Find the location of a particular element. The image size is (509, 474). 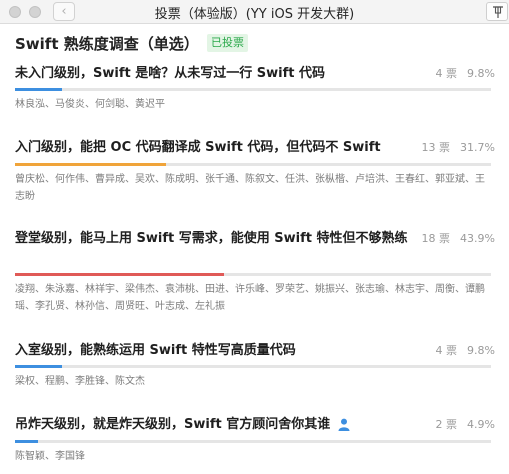

voted-badge: 已投票 is located at coordinates (227, 43).